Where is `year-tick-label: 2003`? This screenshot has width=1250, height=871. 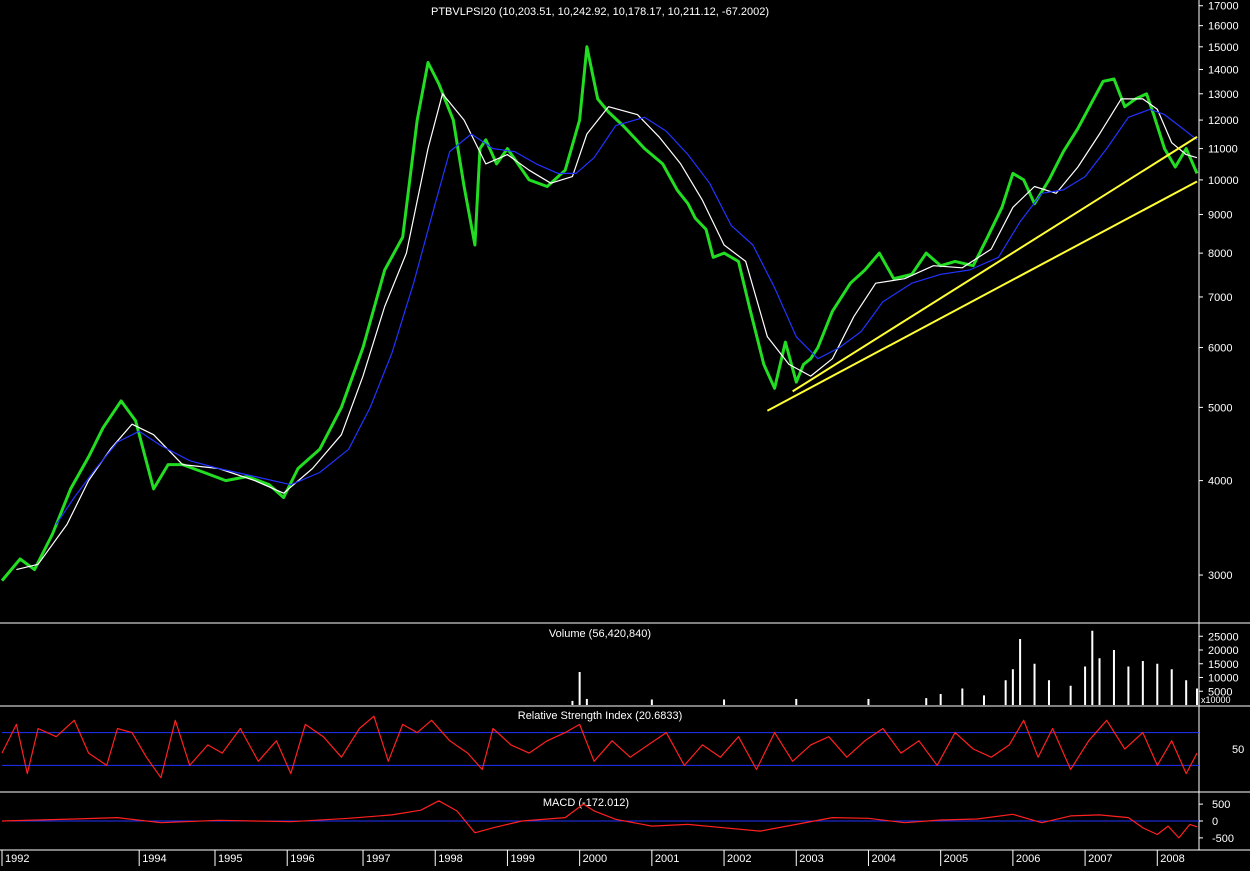 year-tick-label: 2003 is located at coordinates (811, 859).